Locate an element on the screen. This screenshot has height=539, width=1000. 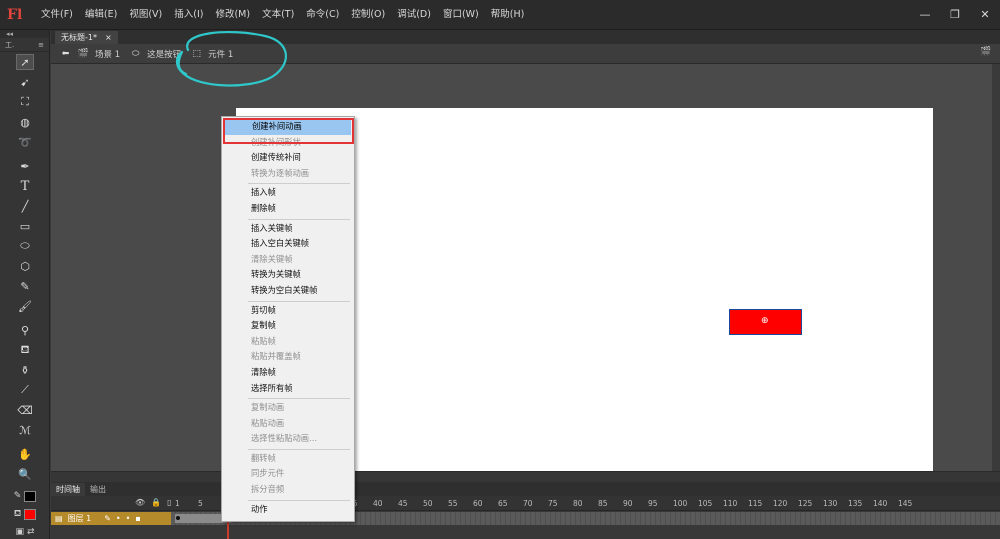
bone-tool: ⚲ is located at coordinates (25, 330).